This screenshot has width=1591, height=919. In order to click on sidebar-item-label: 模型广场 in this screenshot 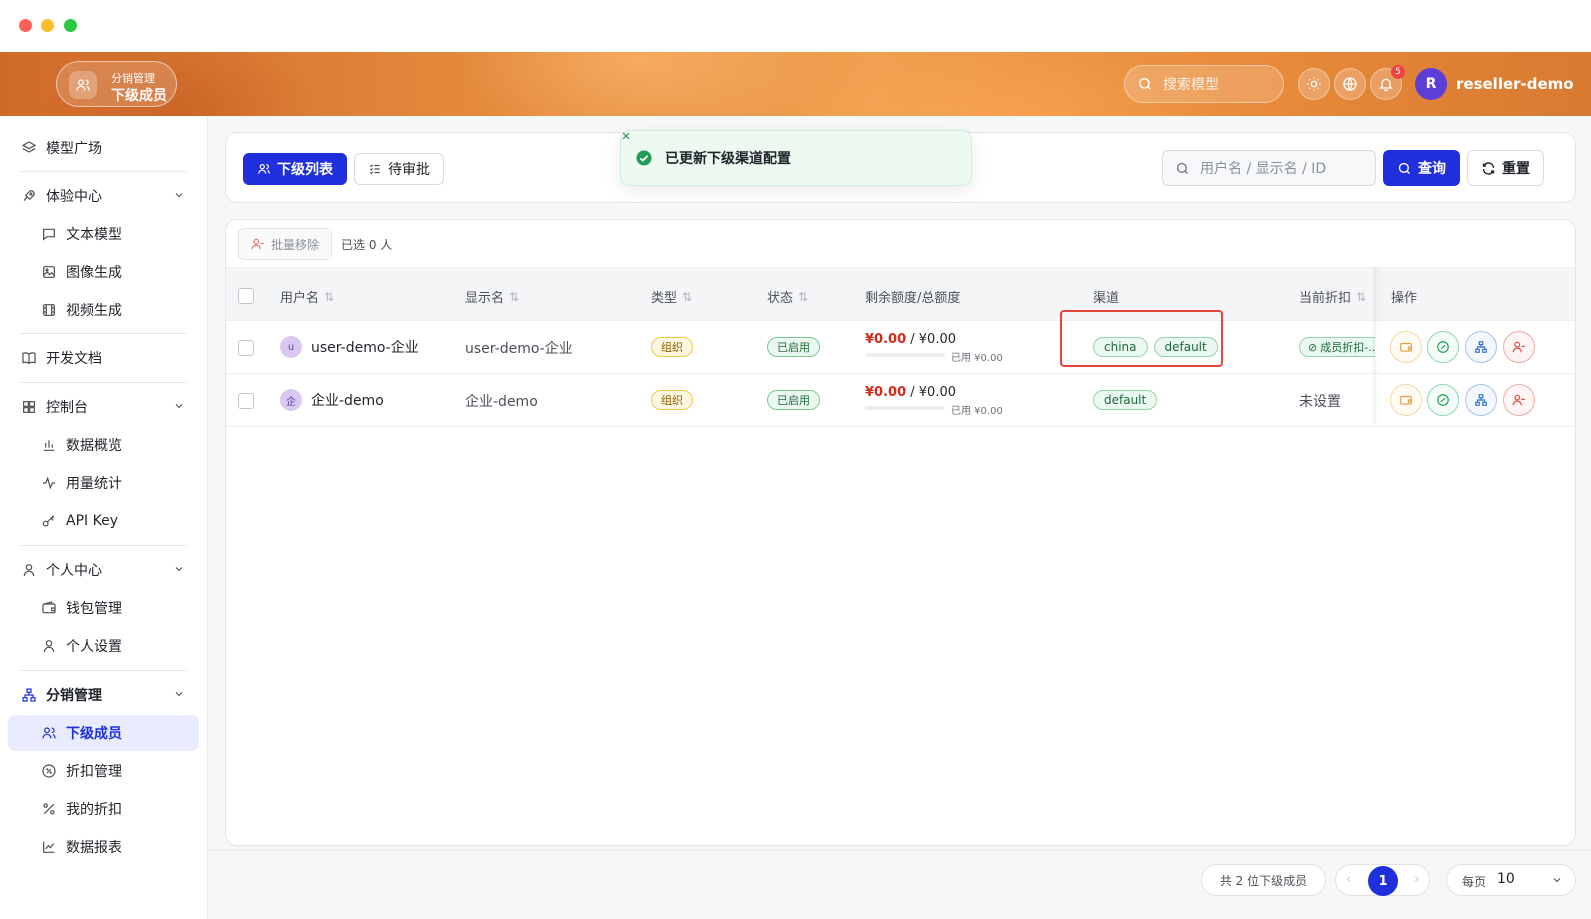, I will do `click(74, 149)`.